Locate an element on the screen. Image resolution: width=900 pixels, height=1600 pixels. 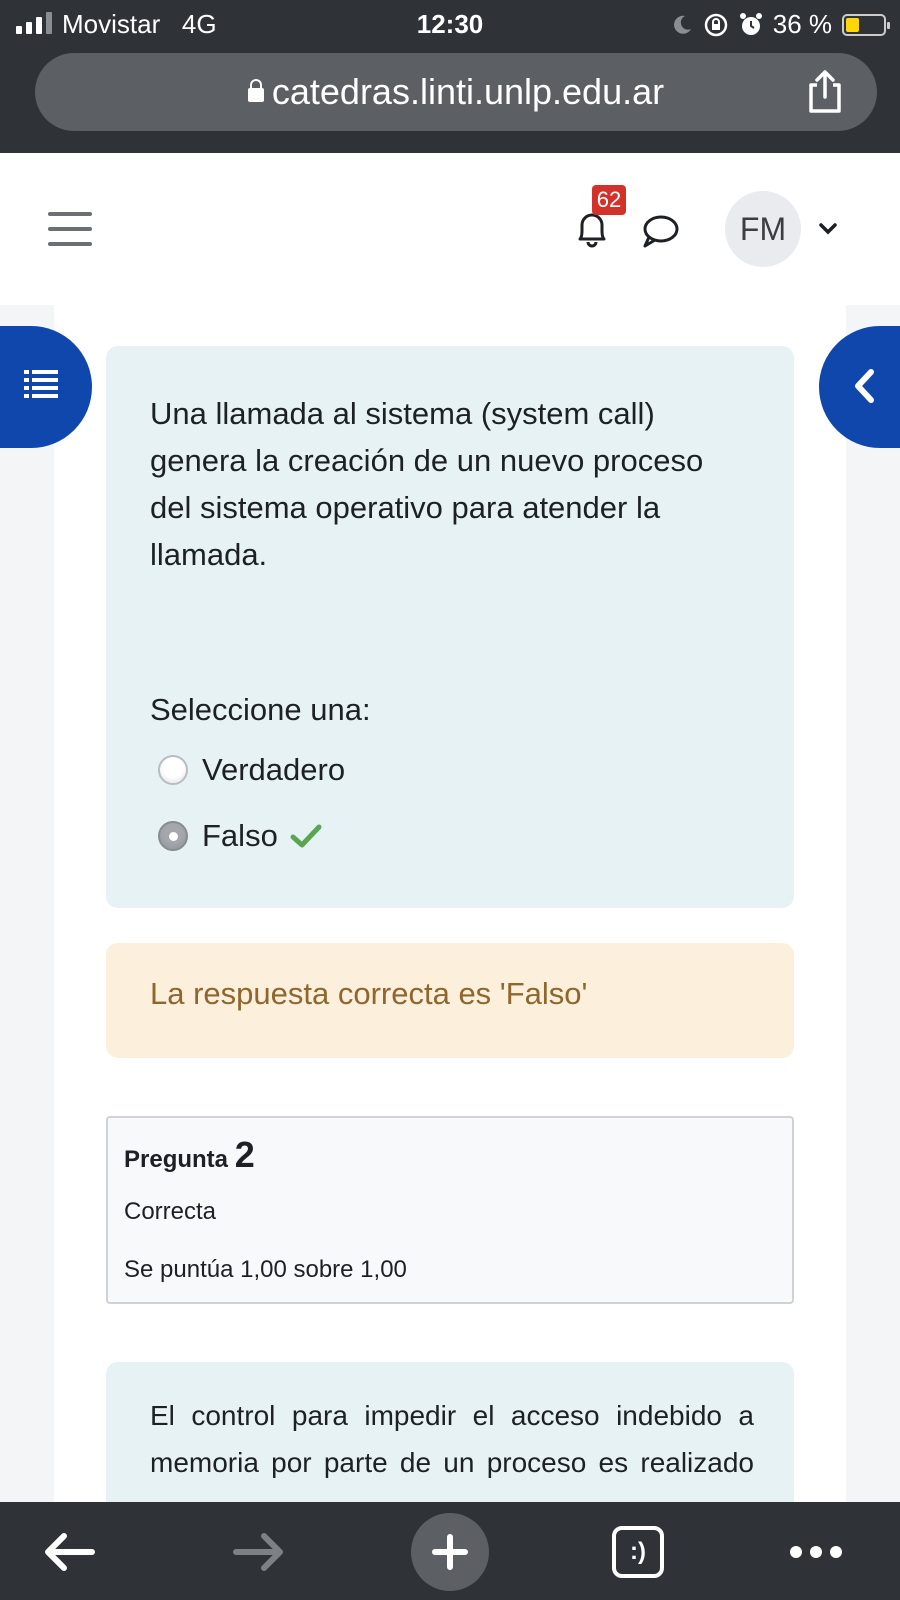
avatar: FM is located at coordinates (763, 229).